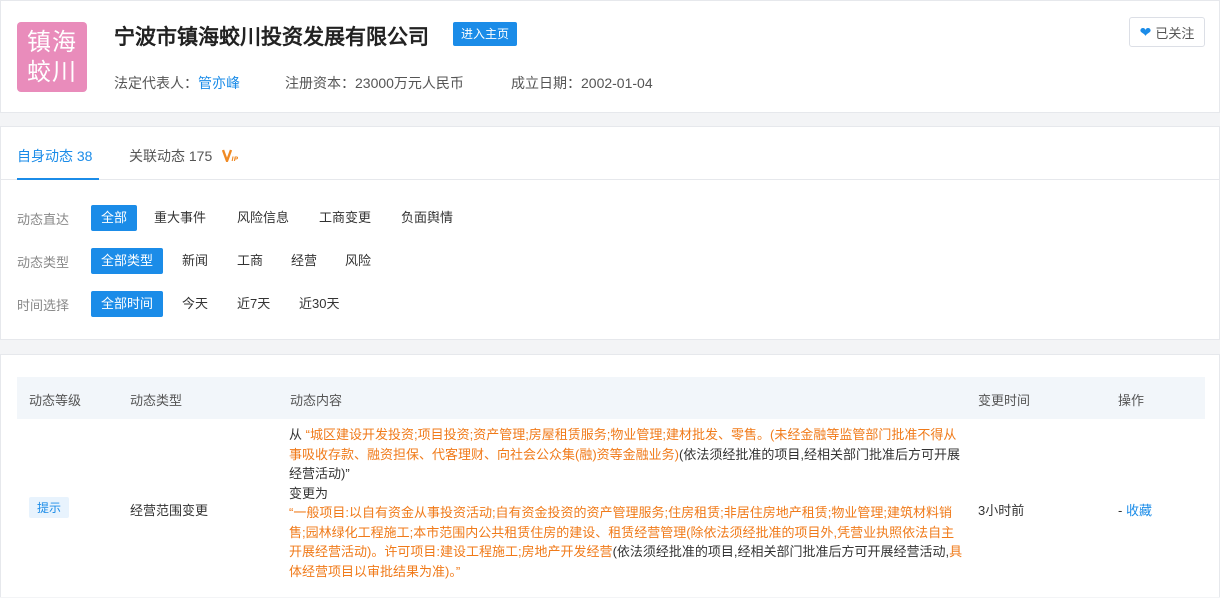 This screenshot has height=598, width=1220. What do you see at coordinates (52, 72) in the screenshot?
I see `logo-text-line2: 蛟川` at bounding box center [52, 72].